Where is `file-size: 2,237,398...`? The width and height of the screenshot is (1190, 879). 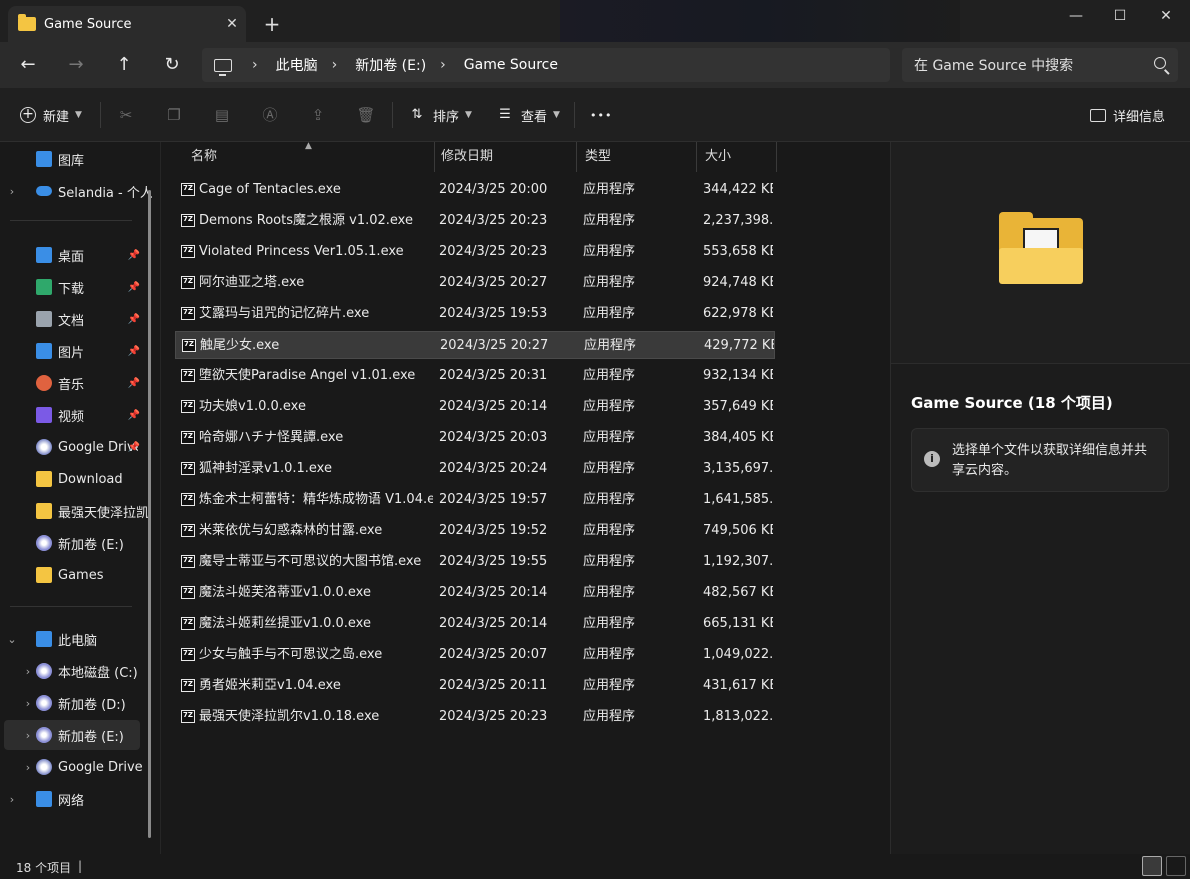
file-size: 2,237,398... is located at coordinates (738, 220).